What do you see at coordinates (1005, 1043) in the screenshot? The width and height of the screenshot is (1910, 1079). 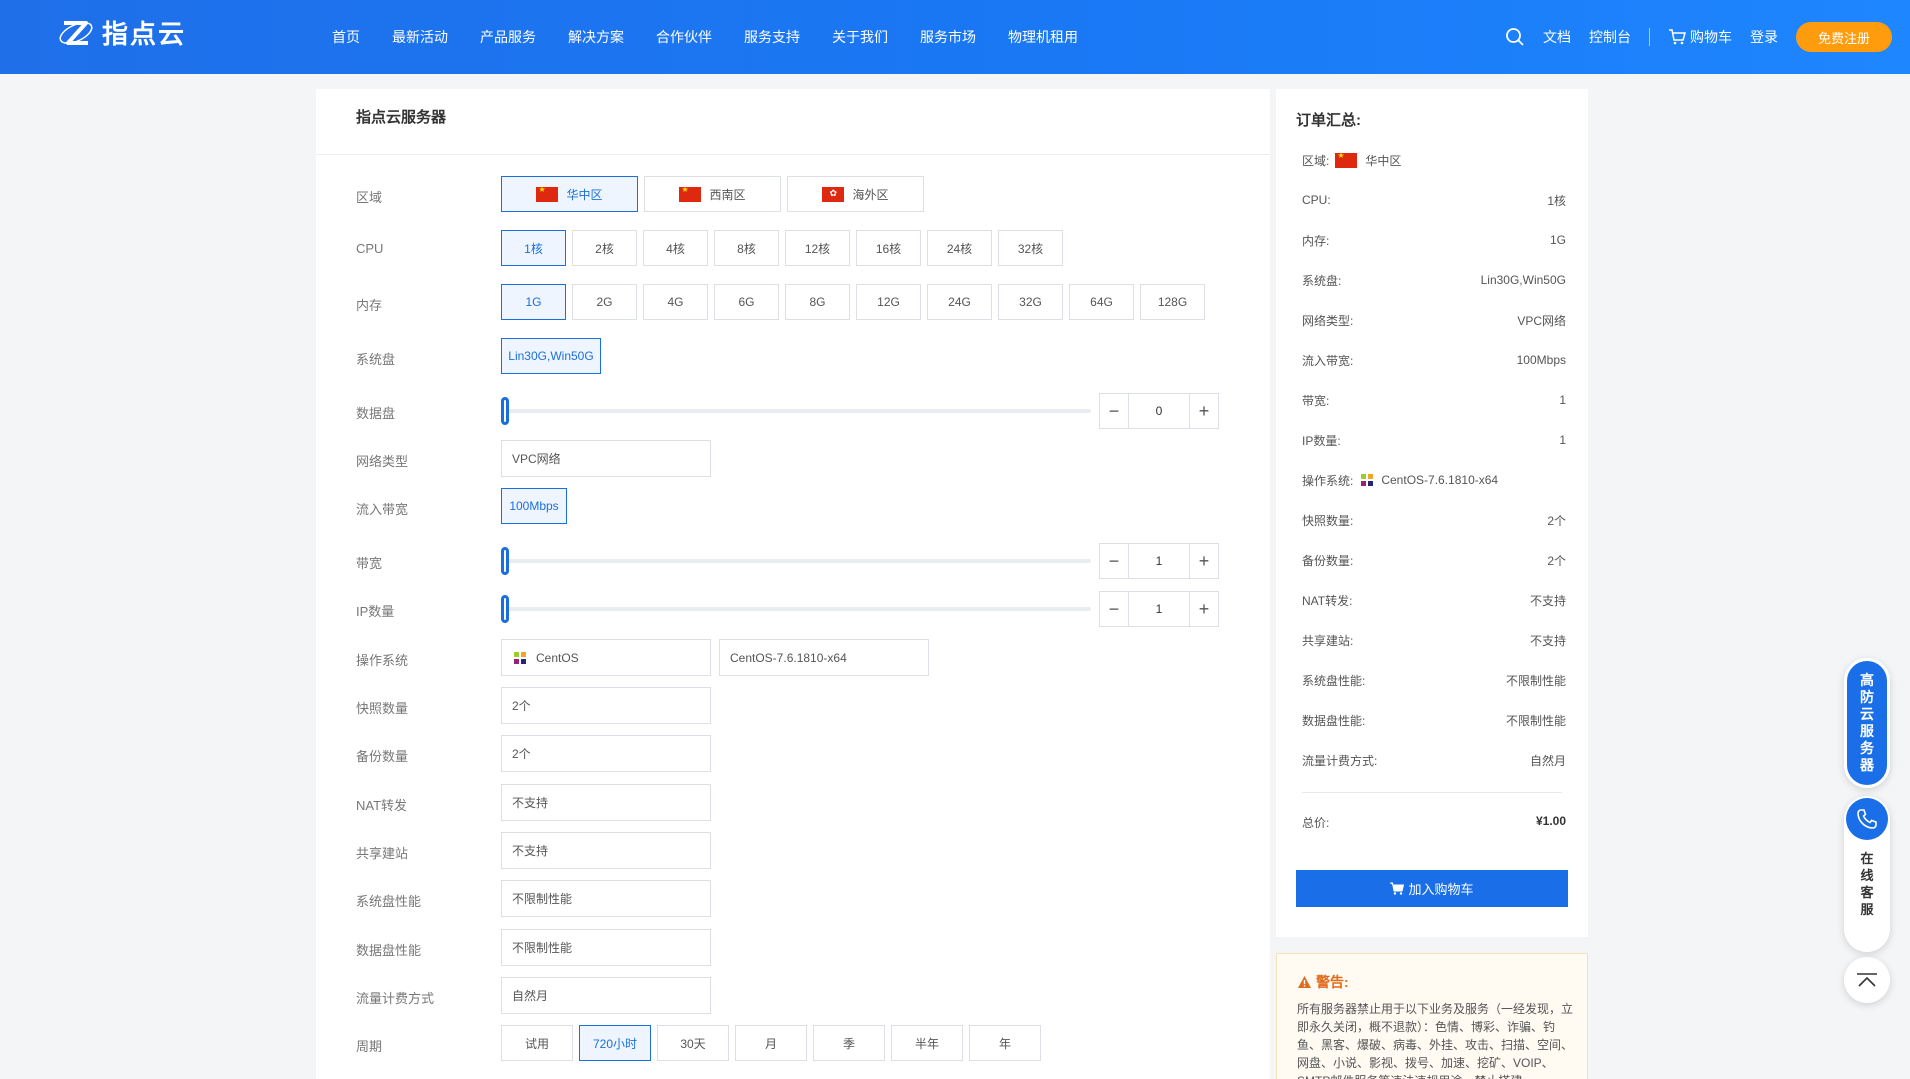 I see `period-option: 年` at bounding box center [1005, 1043].